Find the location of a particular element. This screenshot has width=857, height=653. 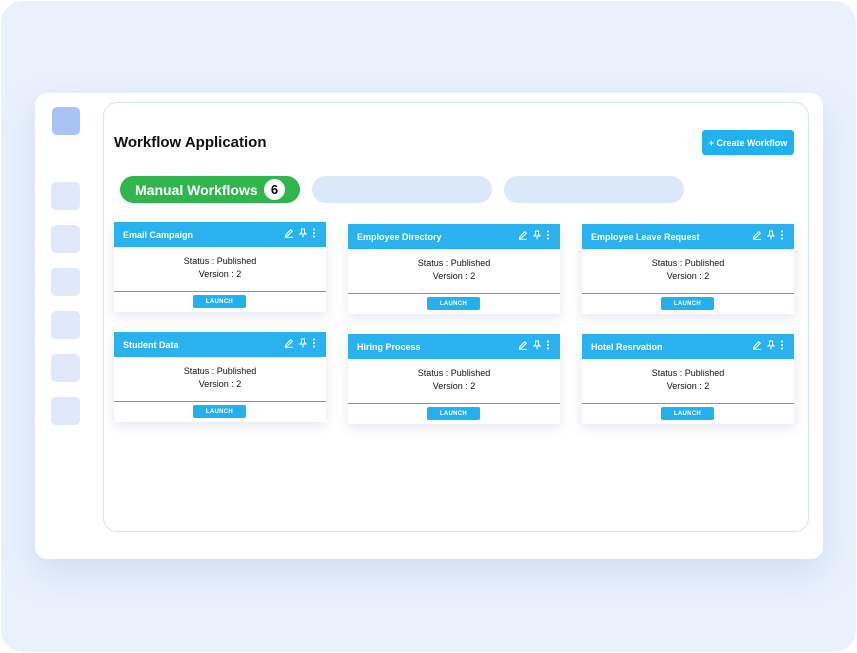

card-title: Employee Directory is located at coordinates (399, 236).